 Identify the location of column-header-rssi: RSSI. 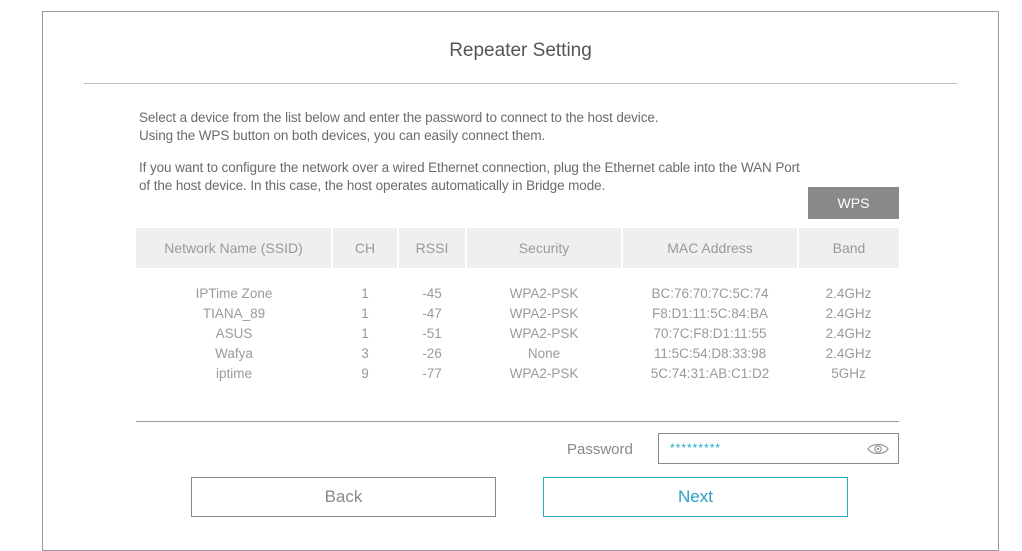
(432, 248).